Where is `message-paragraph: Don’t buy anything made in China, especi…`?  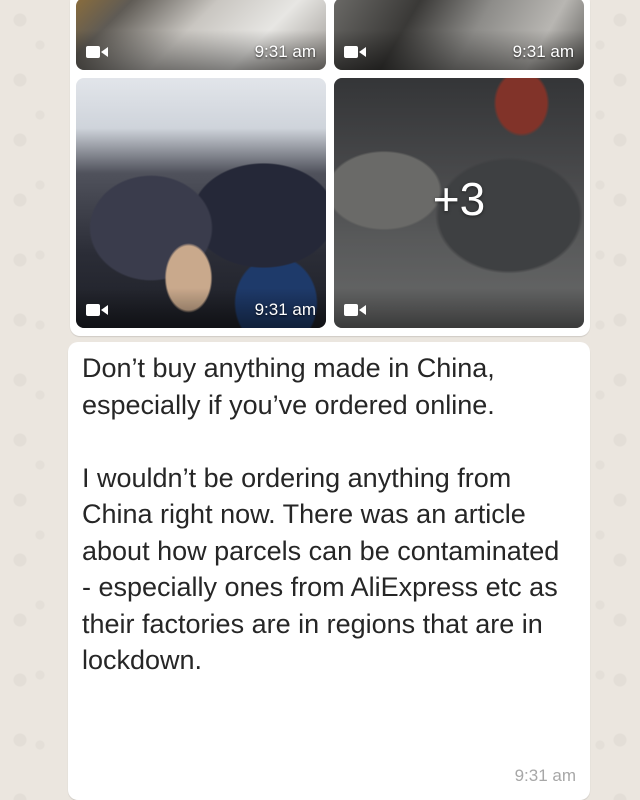 message-paragraph: Don’t buy anything made in China, especi… is located at coordinates (288, 386).